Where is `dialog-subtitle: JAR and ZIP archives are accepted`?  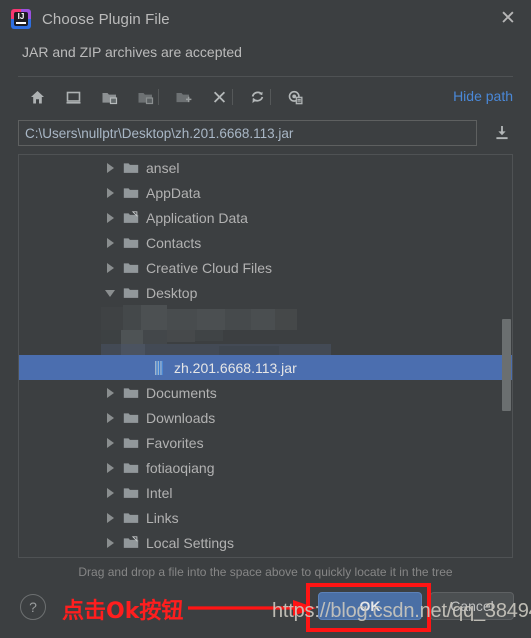 dialog-subtitle: JAR and ZIP archives are accepted is located at coordinates (132, 52).